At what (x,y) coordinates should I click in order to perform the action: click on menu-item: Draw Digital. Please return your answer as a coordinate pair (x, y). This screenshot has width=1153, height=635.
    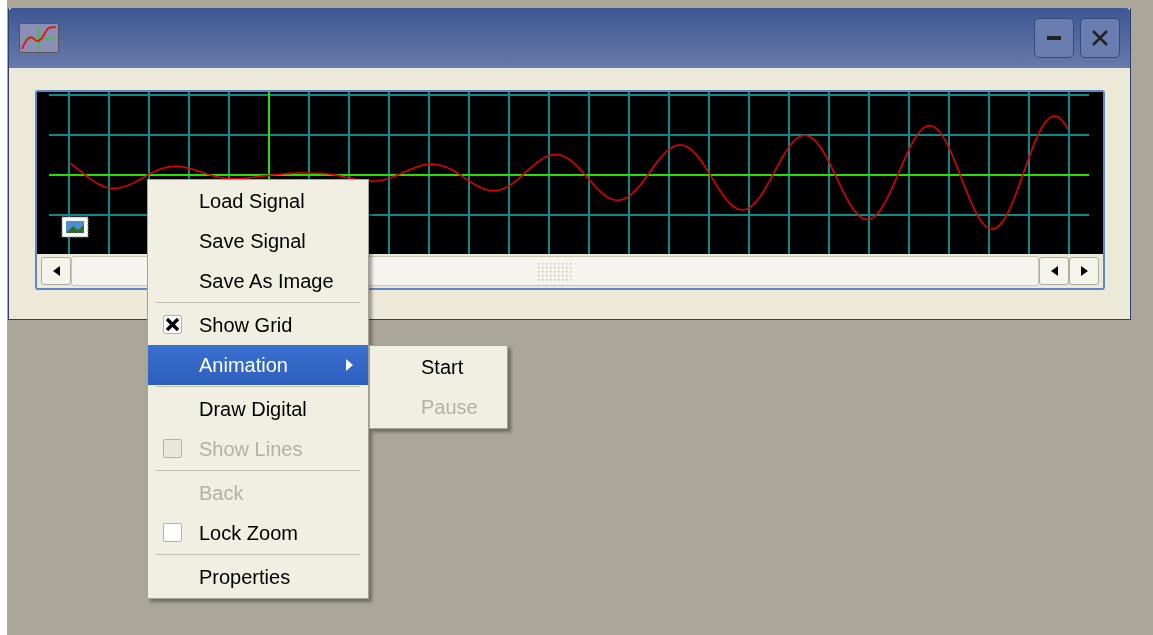
    Looking at the image, I should click on (258, 409).